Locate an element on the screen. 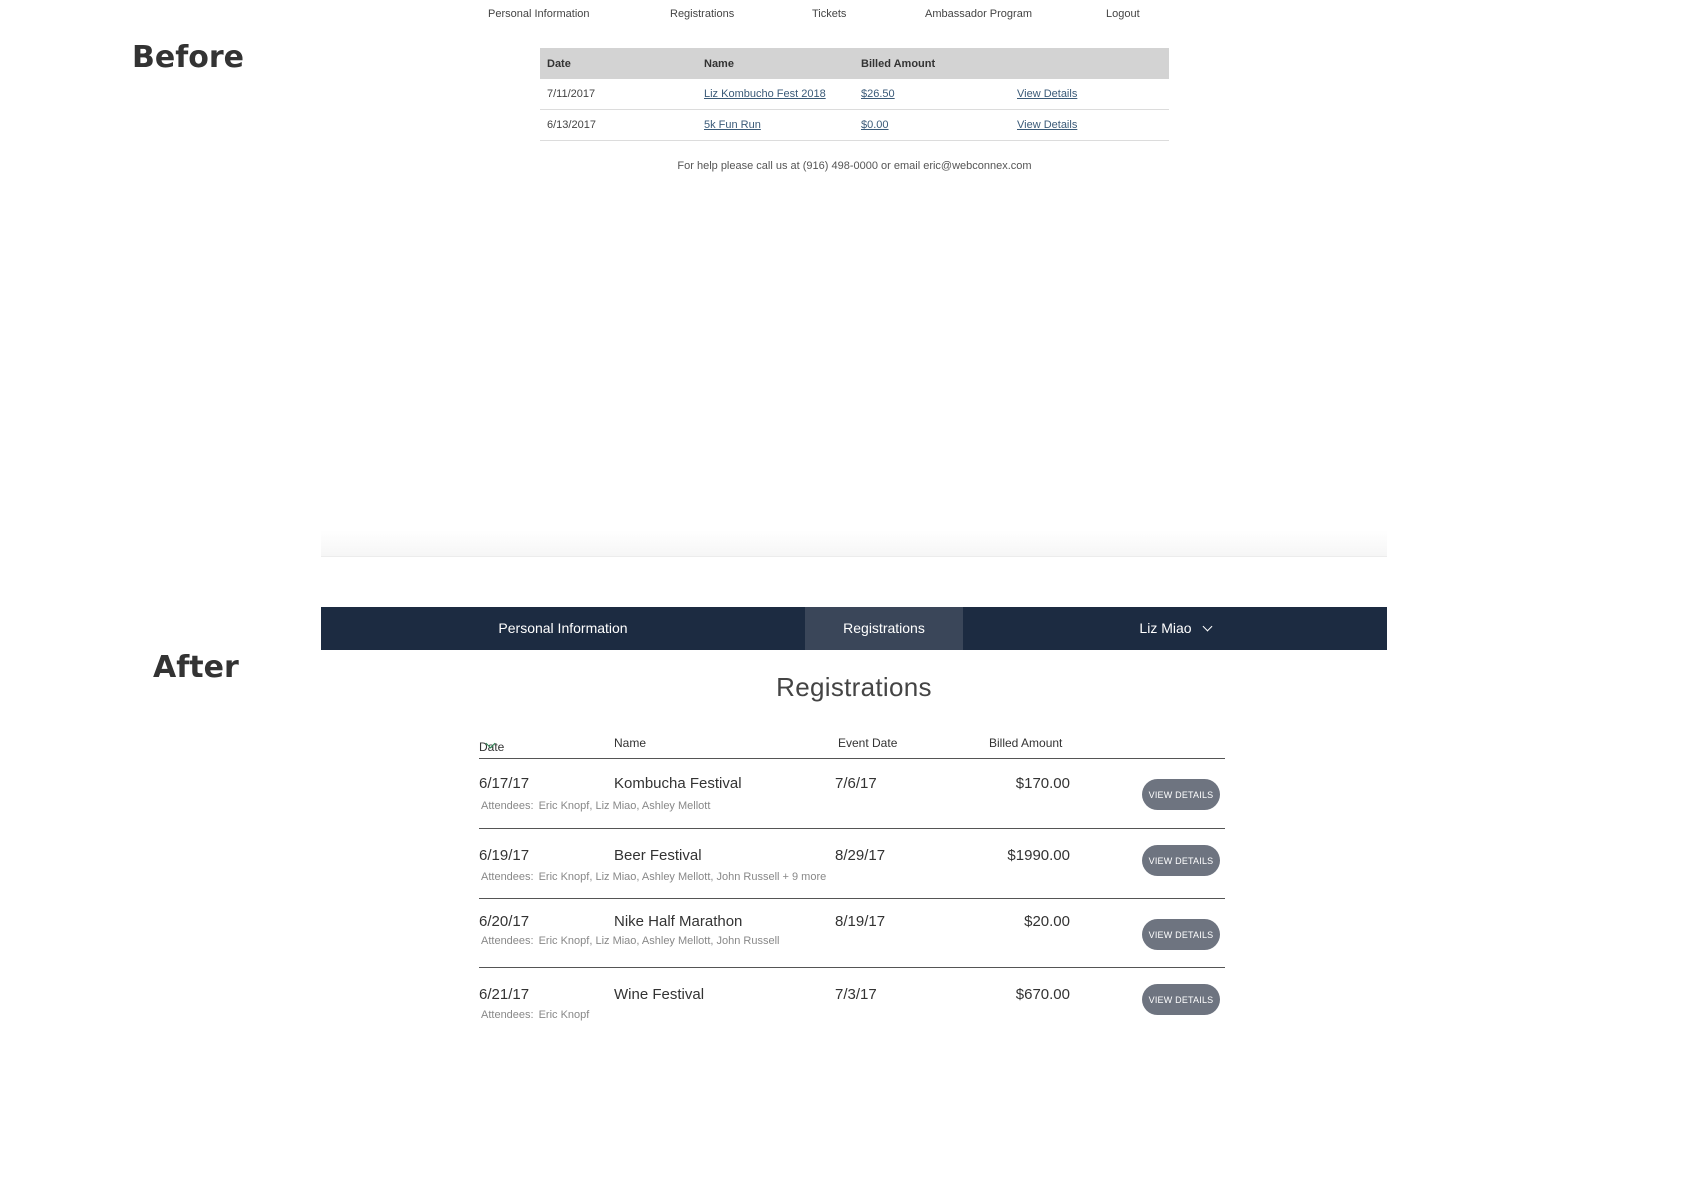  before-nav-tickets: Tickets is located at coordinates (829, 14).